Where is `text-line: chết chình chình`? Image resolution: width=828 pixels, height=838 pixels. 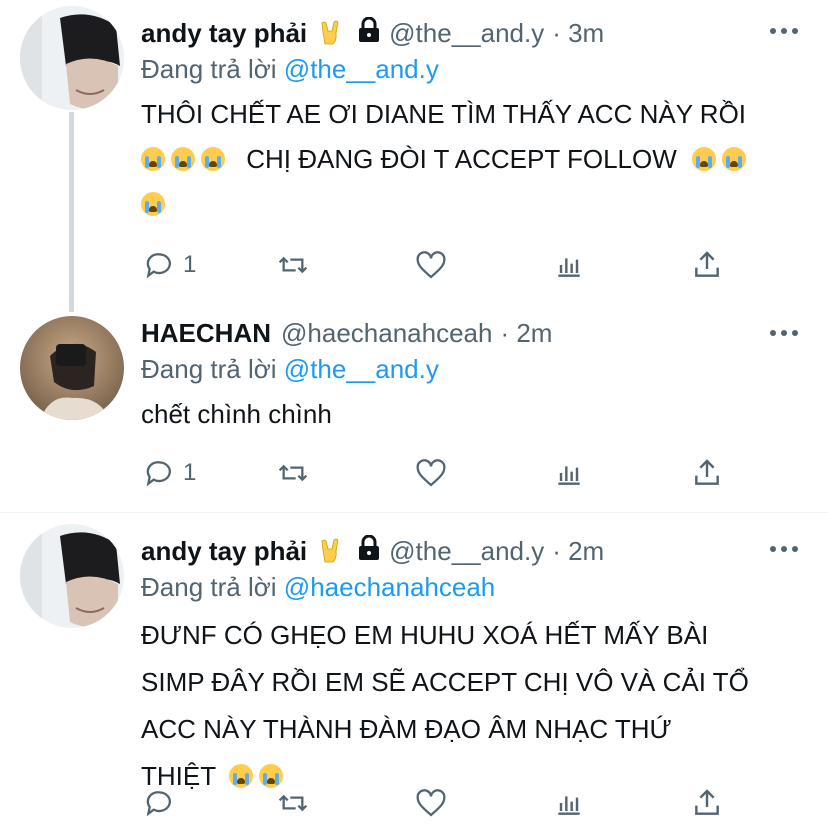 text-line: chết chình chình is located at coordinates (236, 414).